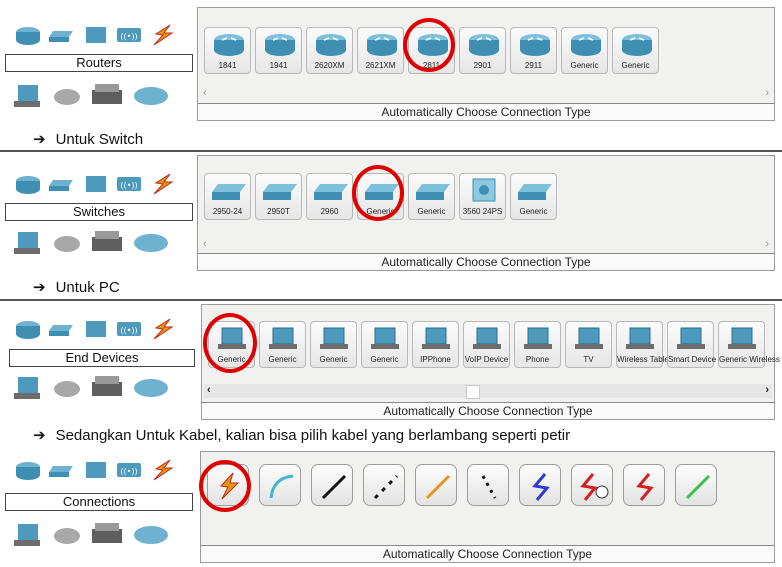  I want to click on device-item: 2950T, so click(278, 196).